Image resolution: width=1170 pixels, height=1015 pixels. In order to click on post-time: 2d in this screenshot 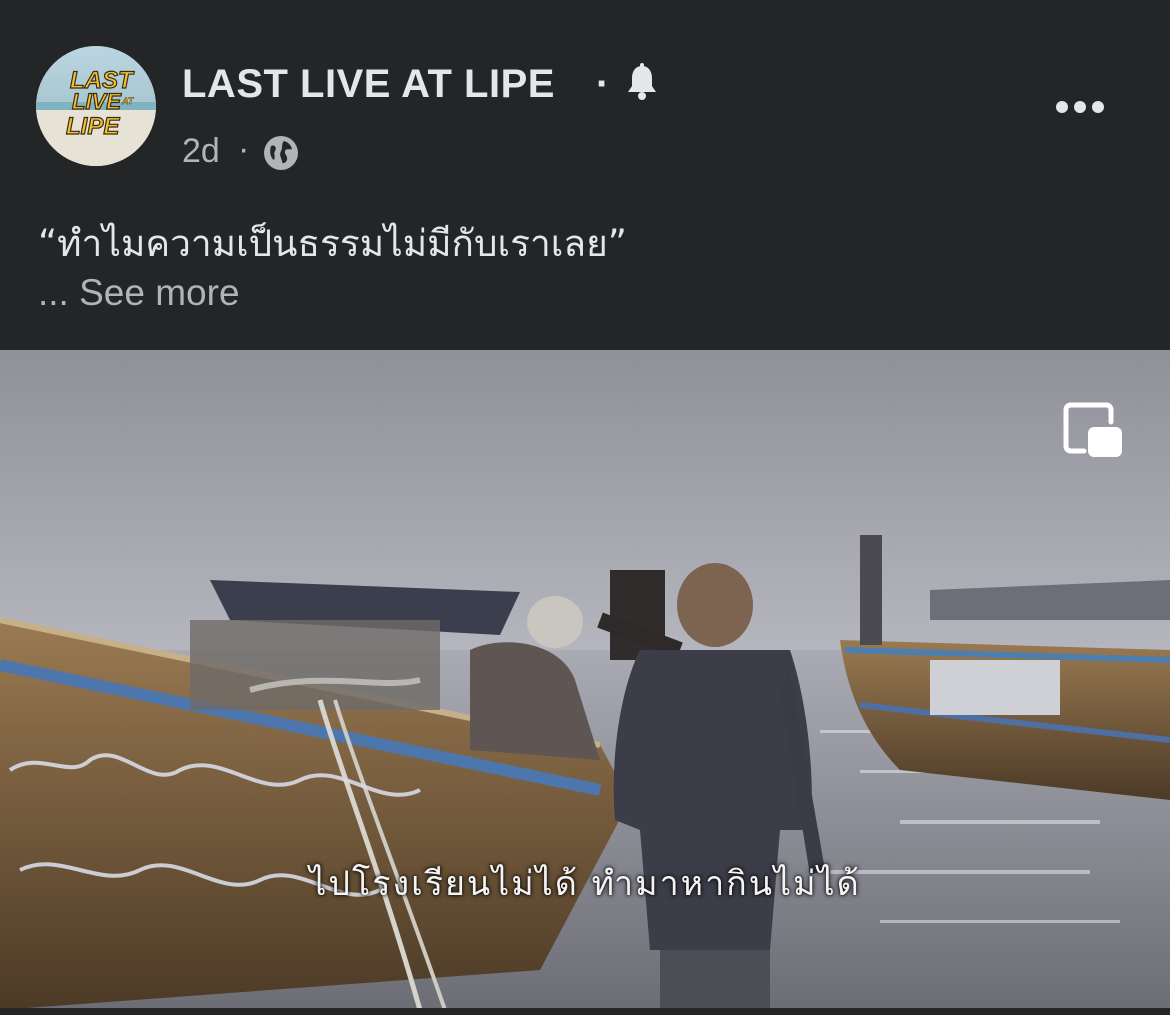, I will do `click(201, 151)`.